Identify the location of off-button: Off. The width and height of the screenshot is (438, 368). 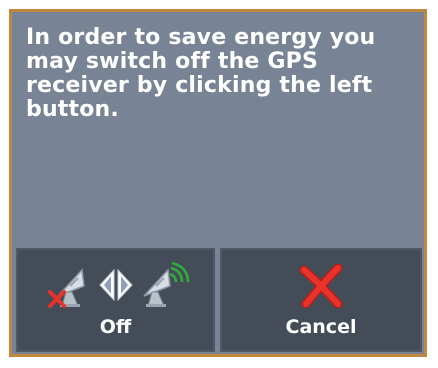
(115, 300).